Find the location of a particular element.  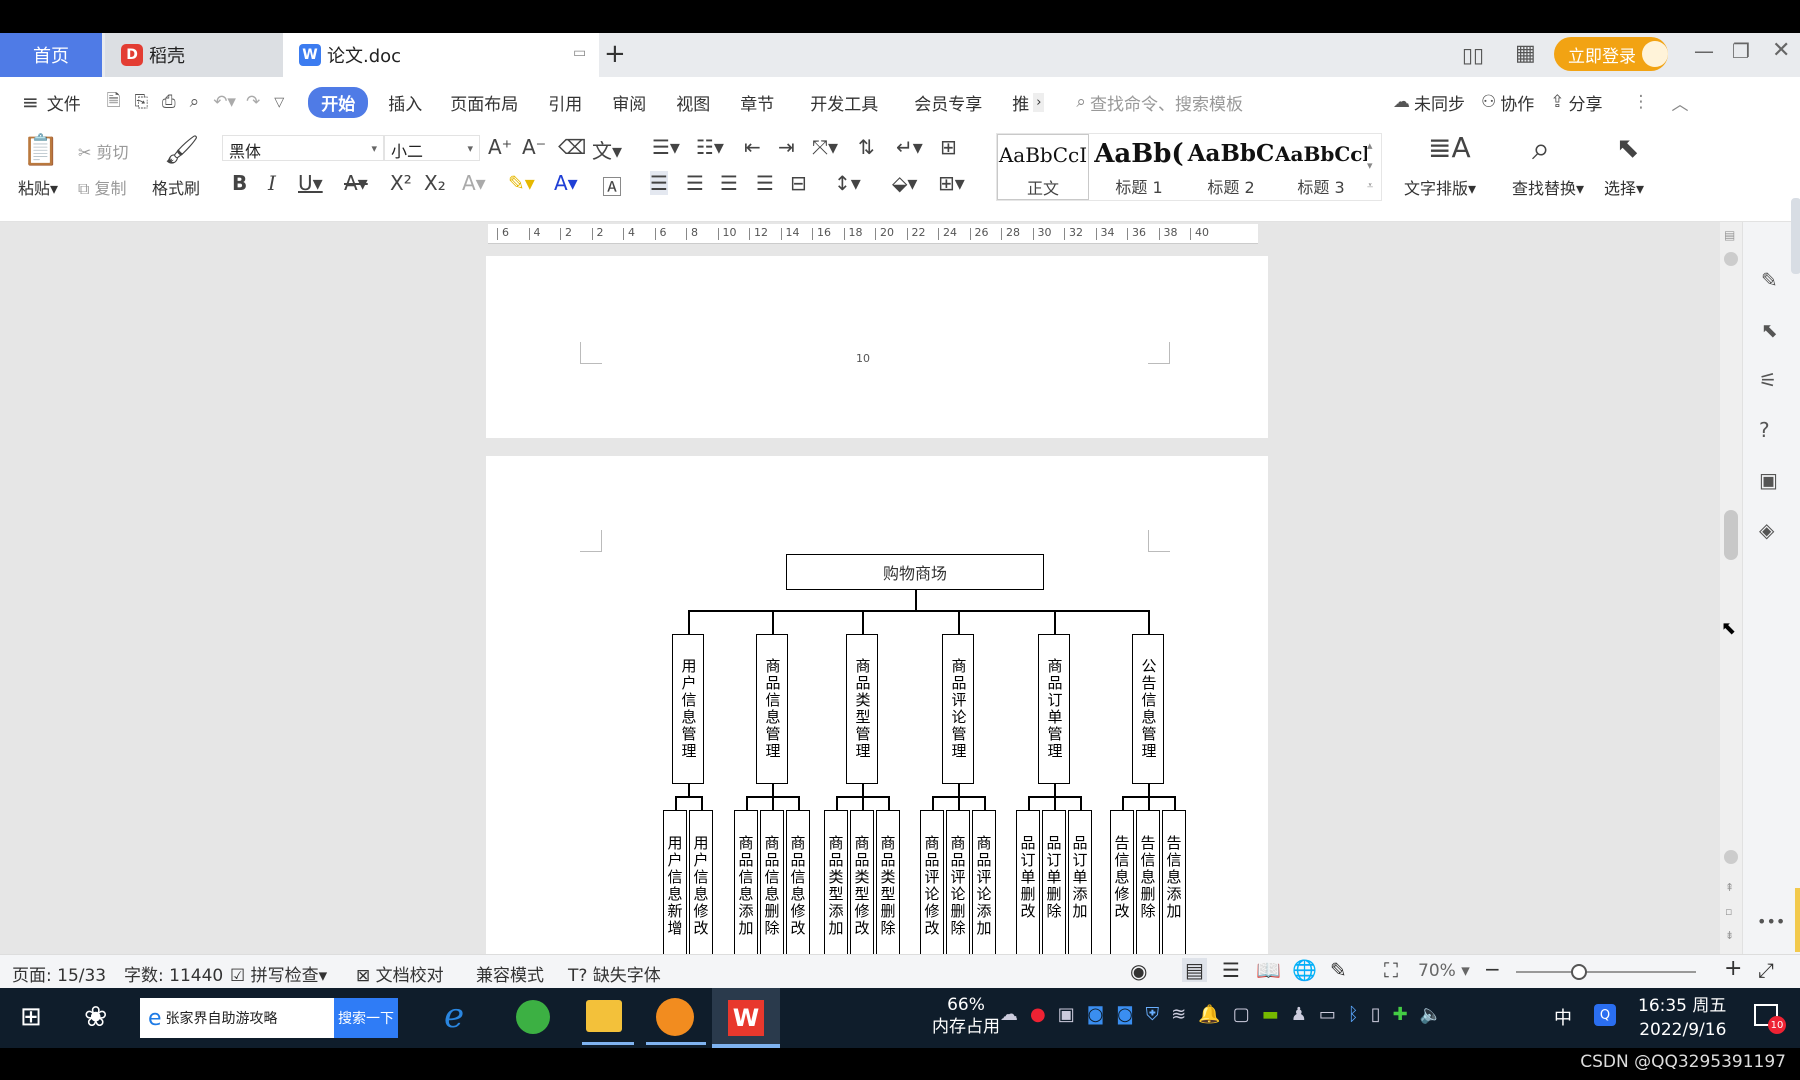

strikethrough-icon: A▾ is located at coordinates (356, 183).